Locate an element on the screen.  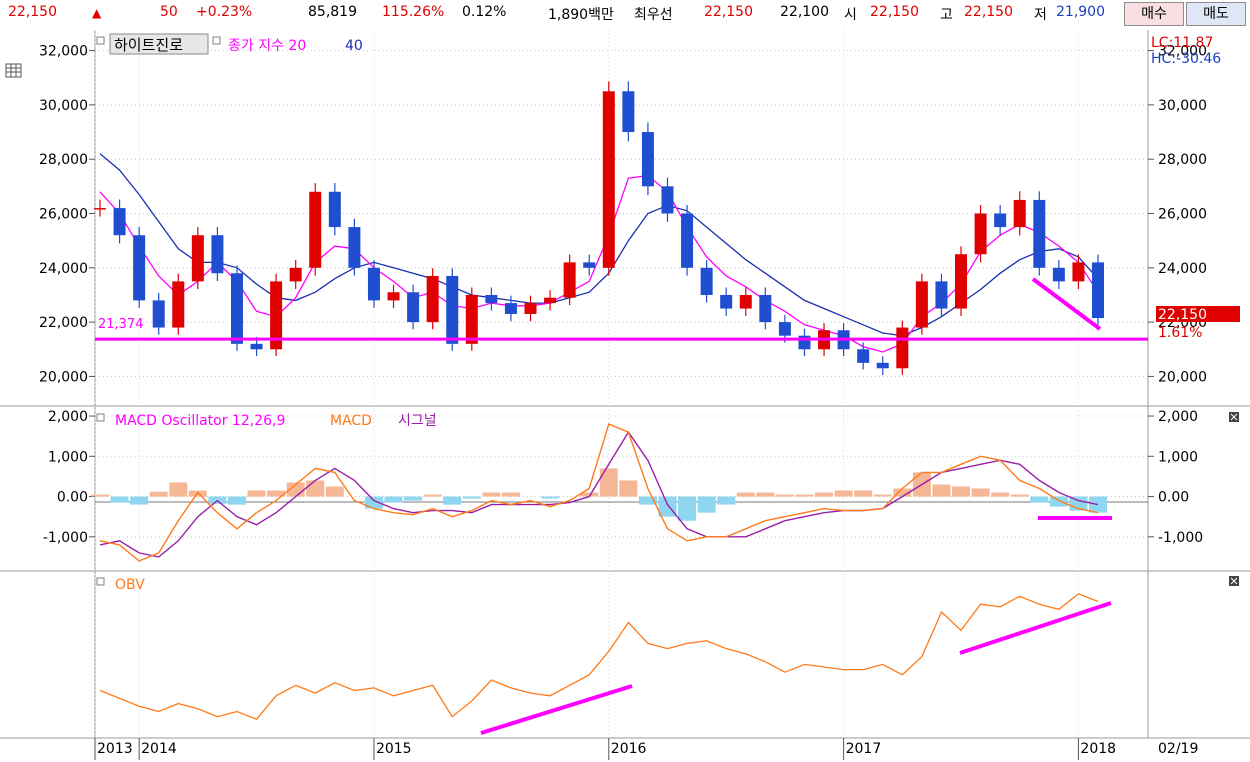
macd-panel-label-left: -1,000 is located at coordinates (65, 538).